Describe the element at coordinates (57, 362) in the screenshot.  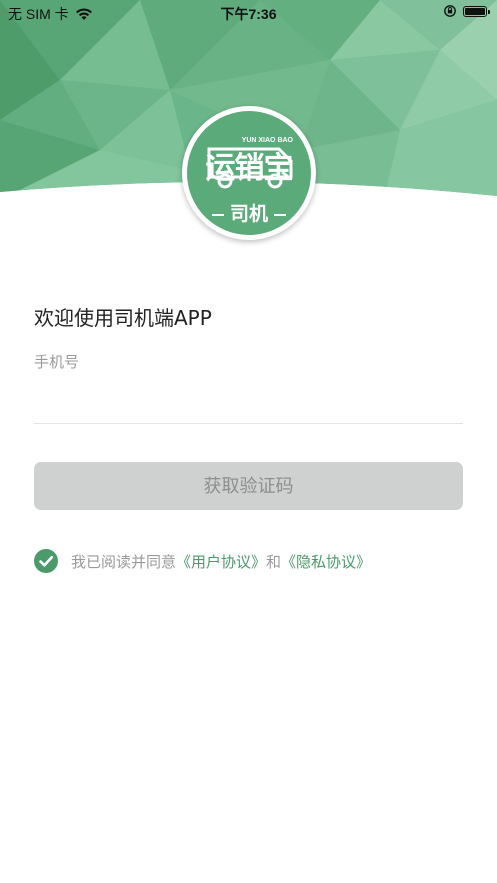
I see `phone-label: 手机号` at that location.